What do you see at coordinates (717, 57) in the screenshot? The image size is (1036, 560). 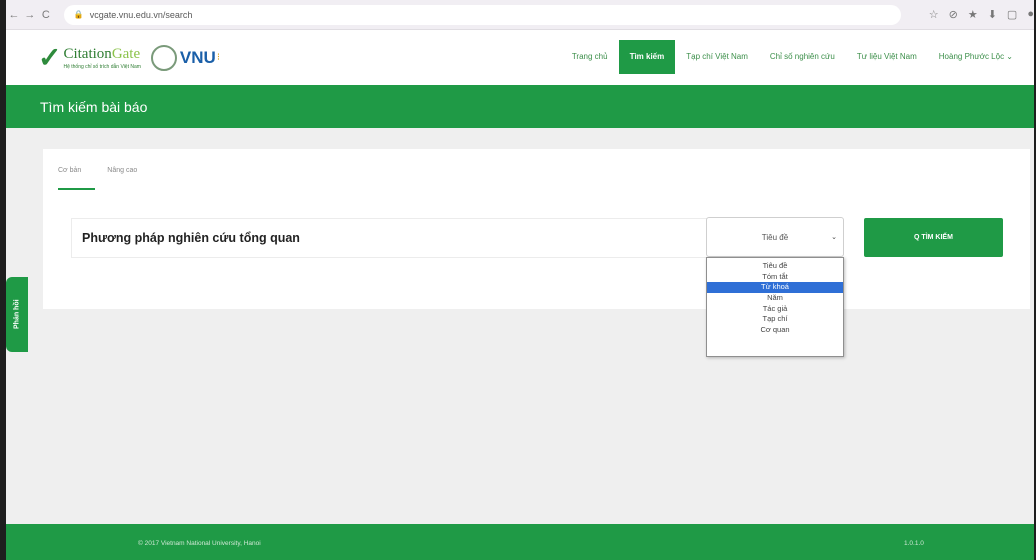 I see `nav-journals: Tạp chí Việt Nam` at bounding box center [717, 57].